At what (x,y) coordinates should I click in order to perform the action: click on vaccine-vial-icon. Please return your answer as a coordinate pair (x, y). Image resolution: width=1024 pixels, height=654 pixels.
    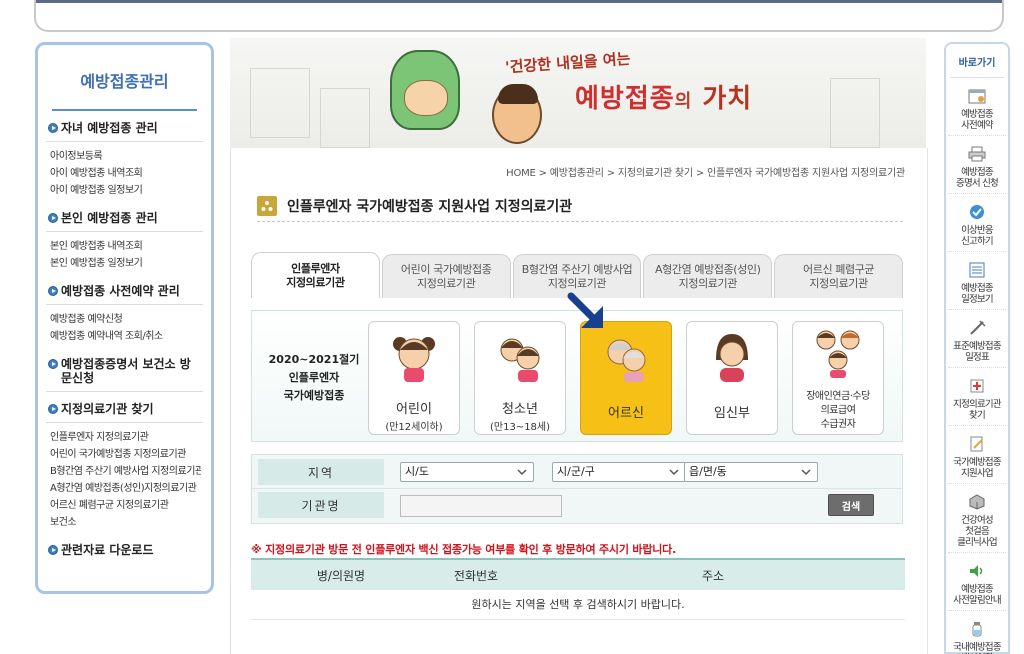
    Looking at the image, I should click on (977, 629).